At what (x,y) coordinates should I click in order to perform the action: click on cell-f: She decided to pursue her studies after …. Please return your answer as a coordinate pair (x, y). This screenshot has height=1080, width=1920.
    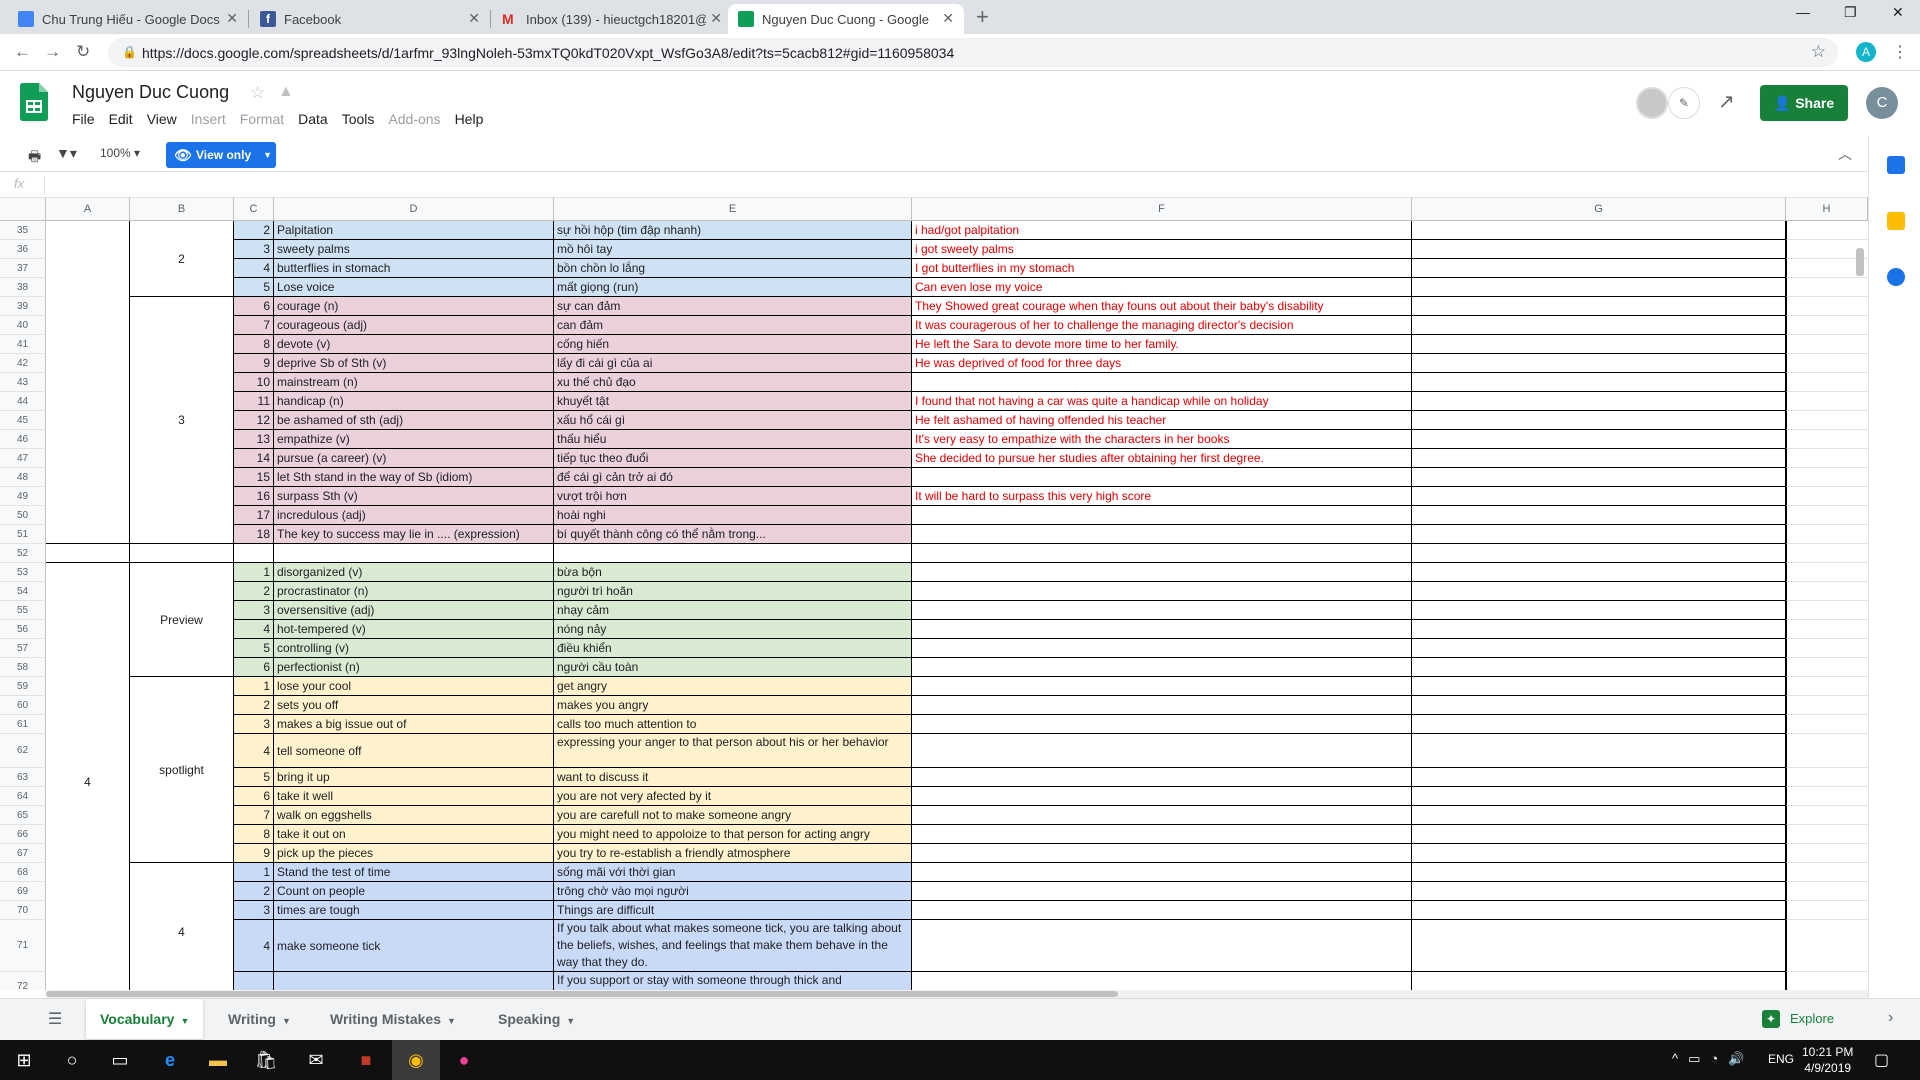
    Looking at the image, I should click on (1162, 458).